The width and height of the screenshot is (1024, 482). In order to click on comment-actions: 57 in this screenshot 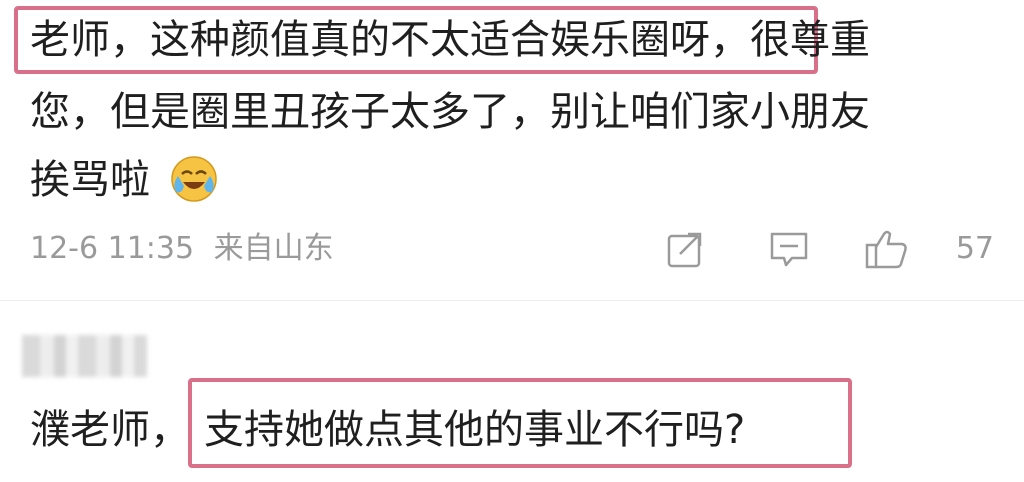, I will do `click(829, 249)`.